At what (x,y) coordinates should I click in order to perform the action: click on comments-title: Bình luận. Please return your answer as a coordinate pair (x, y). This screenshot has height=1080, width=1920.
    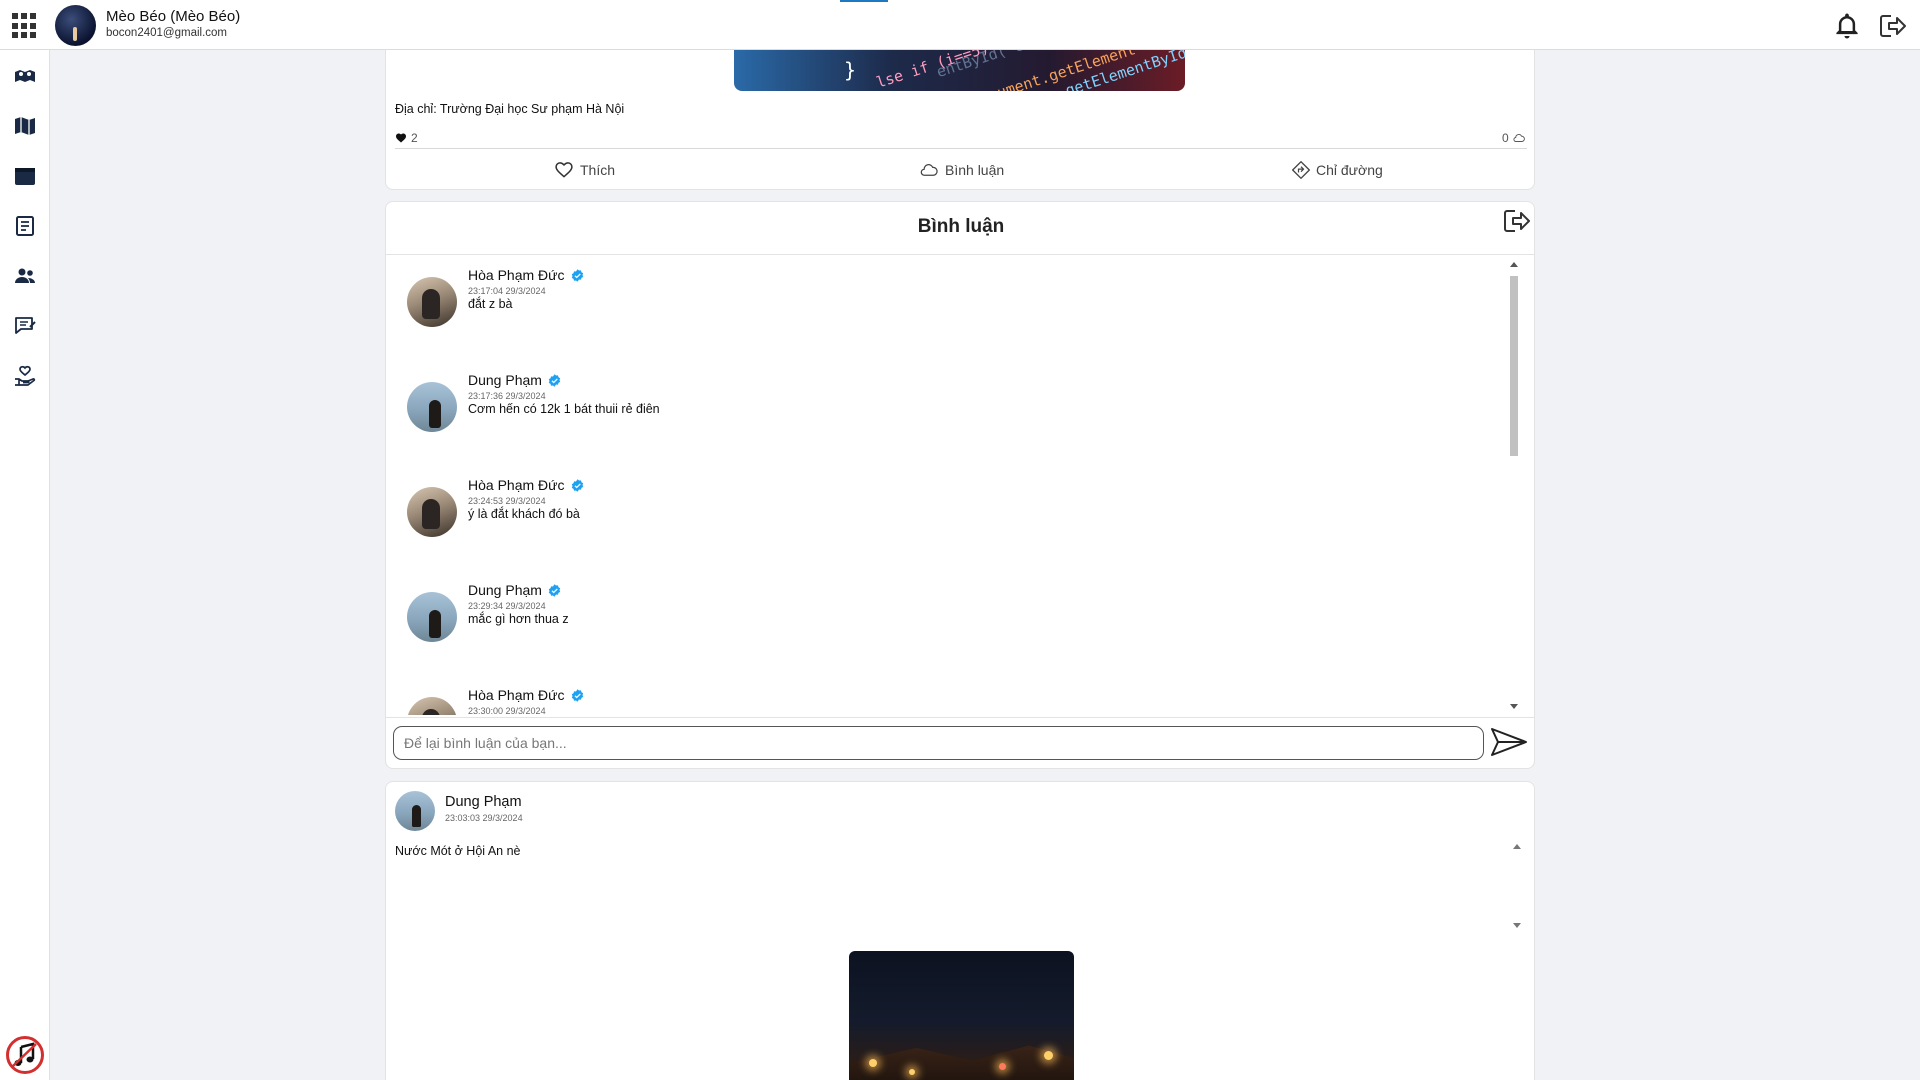
    Looking at the image, I should click on (961, 226).